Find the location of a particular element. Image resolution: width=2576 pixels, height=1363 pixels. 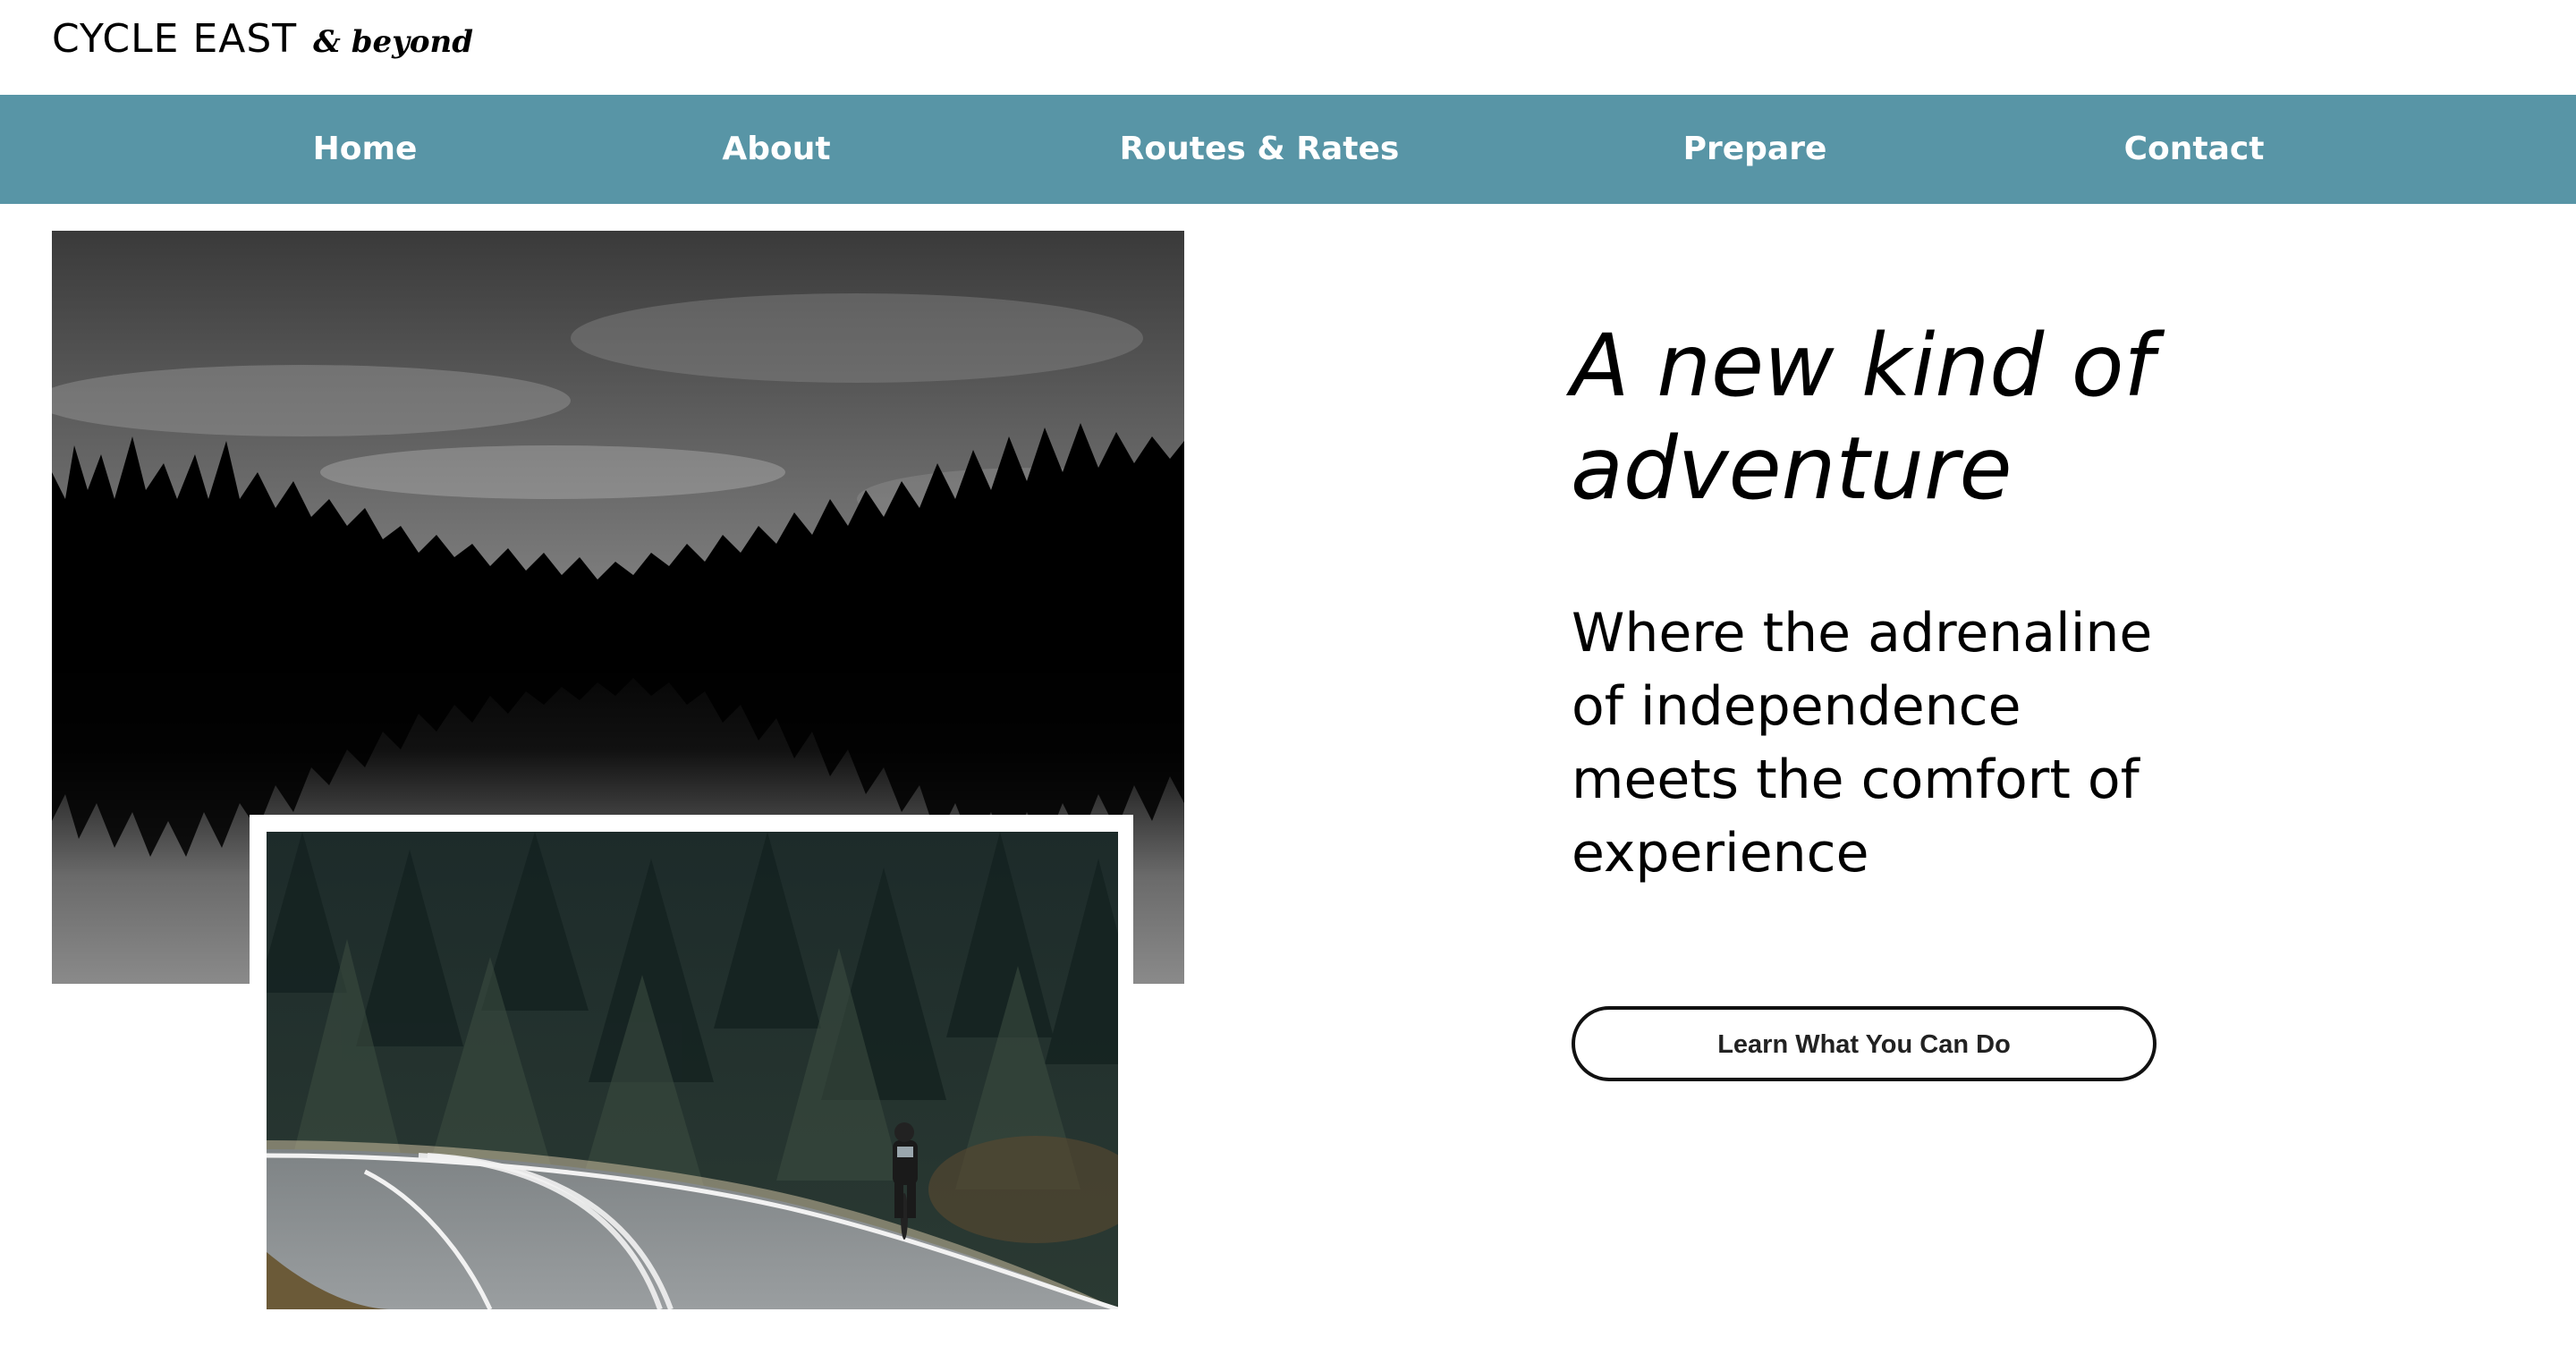

nav-item-routes-rates: Routes & Rates is located at coordinates (1260, 150).